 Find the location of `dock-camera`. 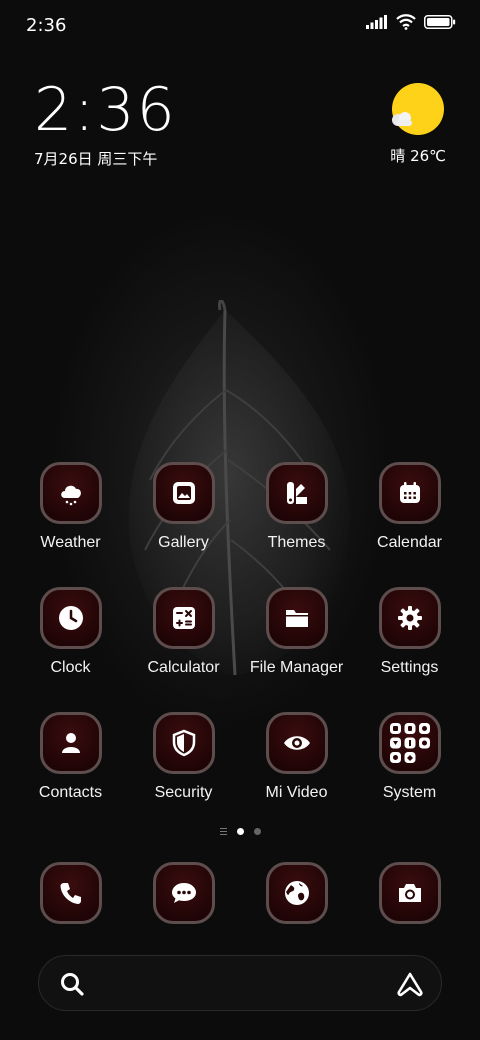

dock-camera is located at coordinates (409, 894).